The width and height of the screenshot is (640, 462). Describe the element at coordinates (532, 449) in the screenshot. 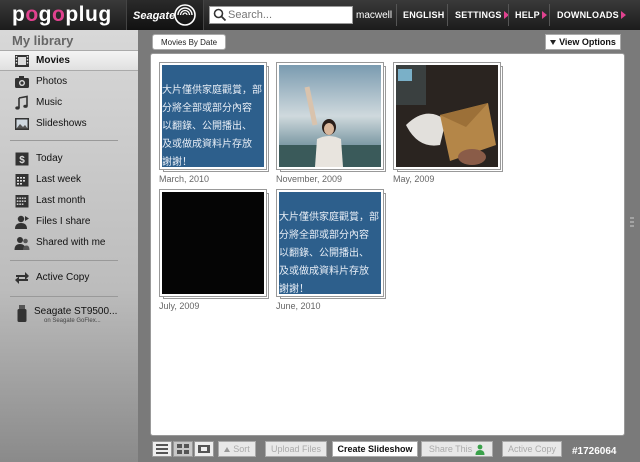

I see `active-copy-button: Active Copy` at that location.